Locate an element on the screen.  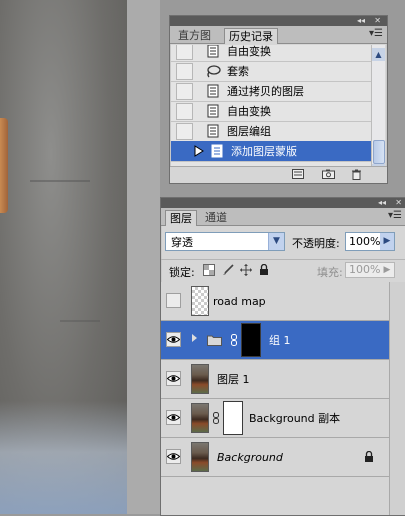
history-tabs: 直方图 历史记录 ▾☰ is located at coordinates (278, 35).